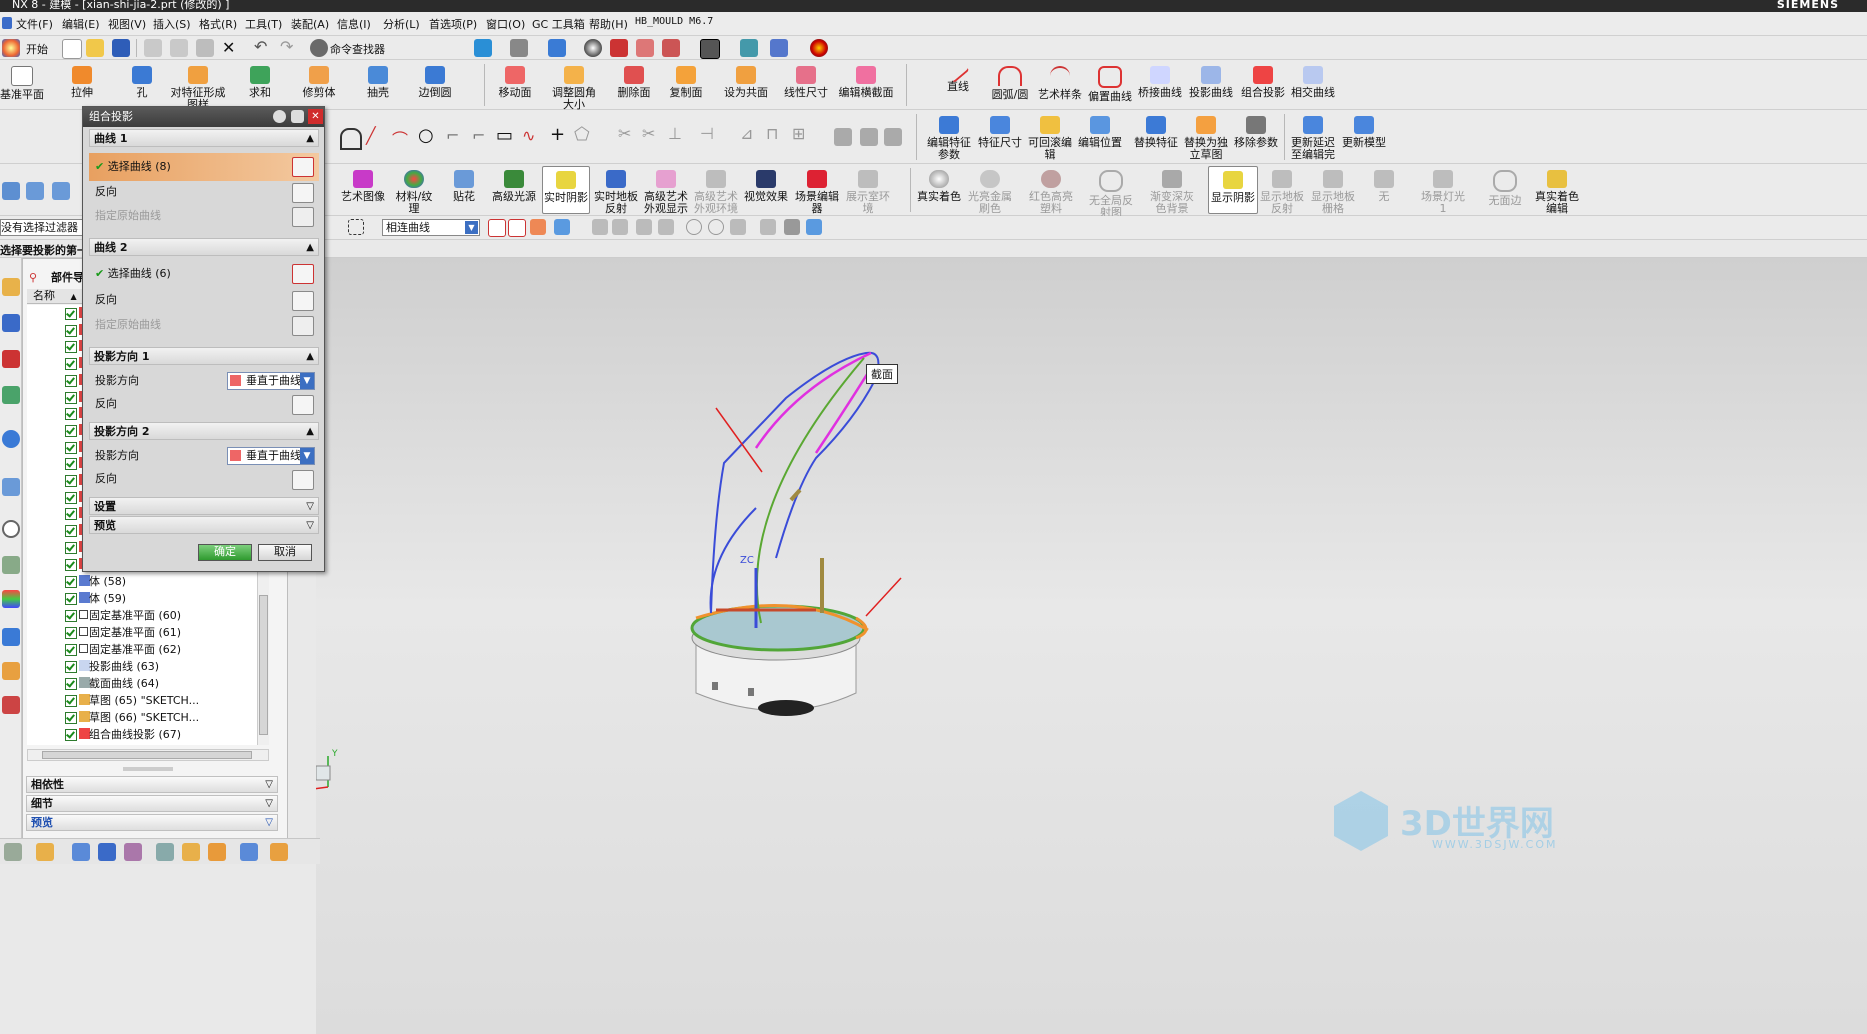 This screenshot has height=1034, width=1867. What do you see at coordinates (1443, 193) in the screenshot?
I see `scene-lights-button: 场景灯光 1` at bounding box center [1443, 193].